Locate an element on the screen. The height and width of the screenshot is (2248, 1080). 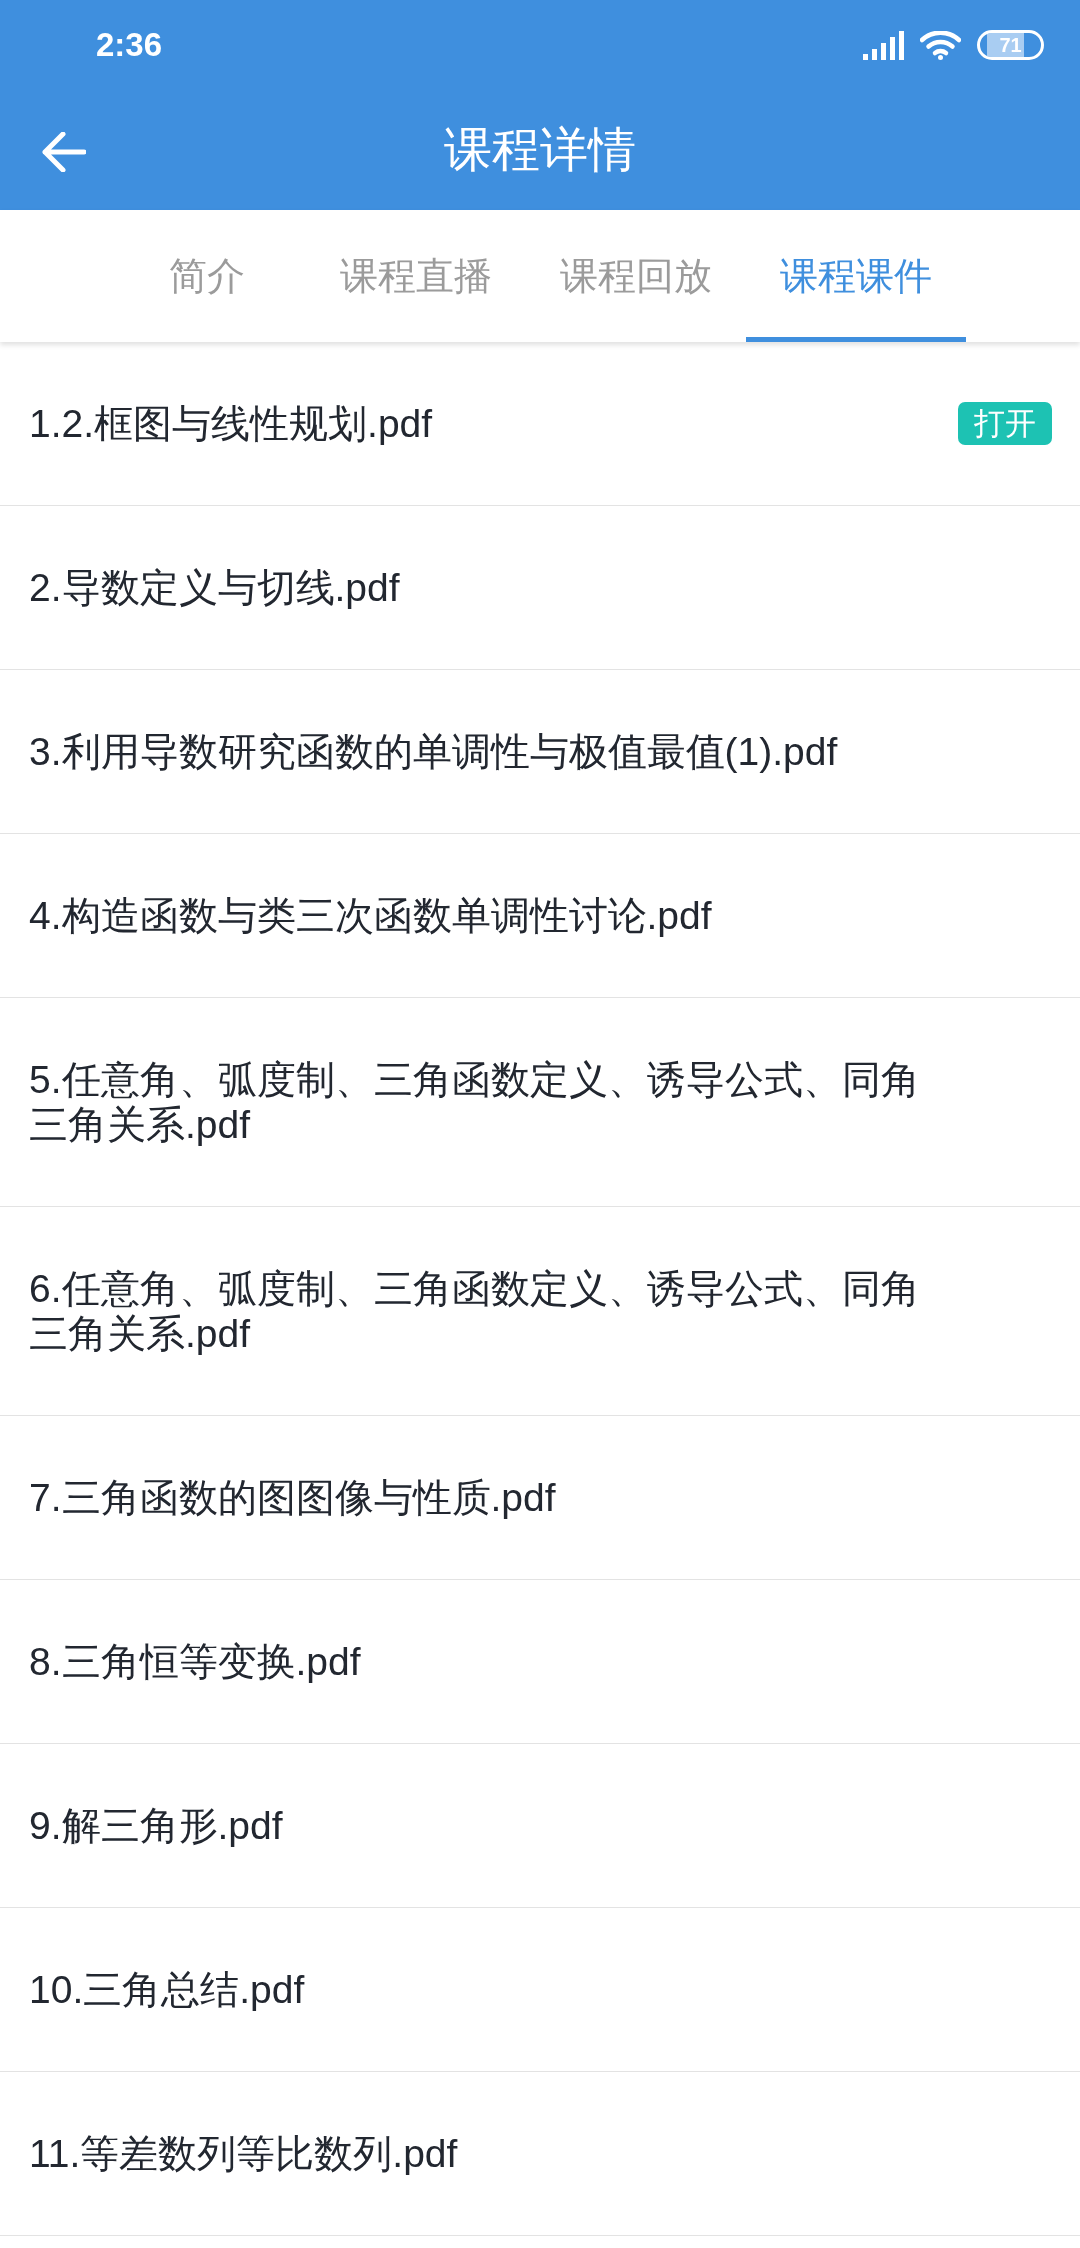
file-name: 10.三角总结.pdf is located at coordinates (167, 1989).